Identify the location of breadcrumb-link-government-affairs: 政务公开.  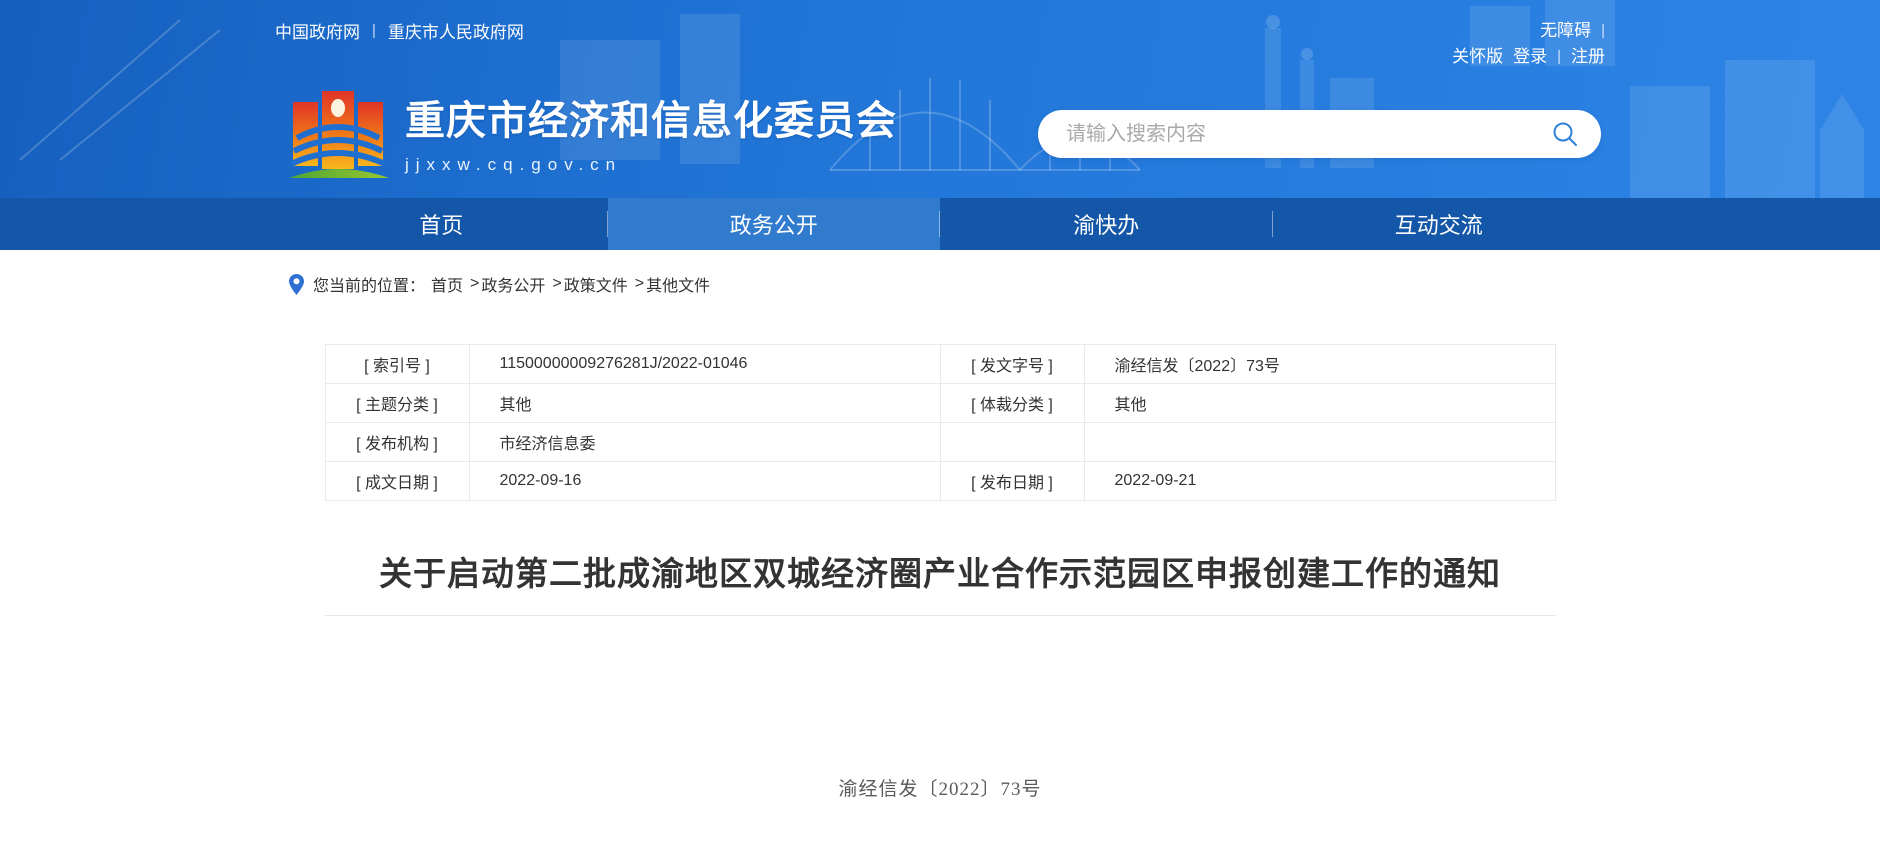
(513, 284).